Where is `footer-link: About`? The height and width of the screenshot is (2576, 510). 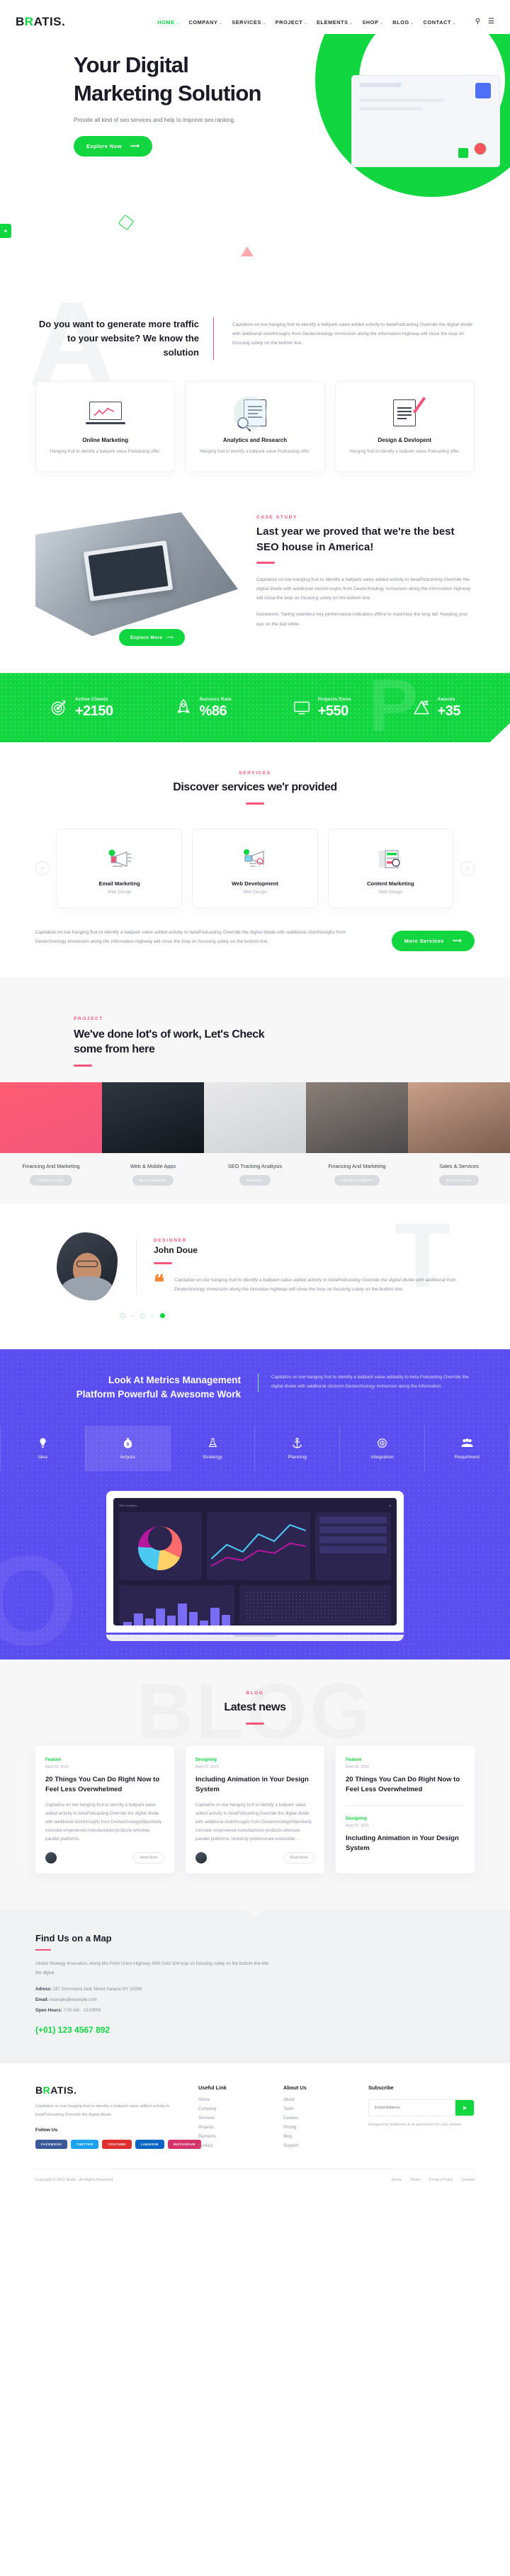
footer-link: About is located at coordinates (319, 2100).